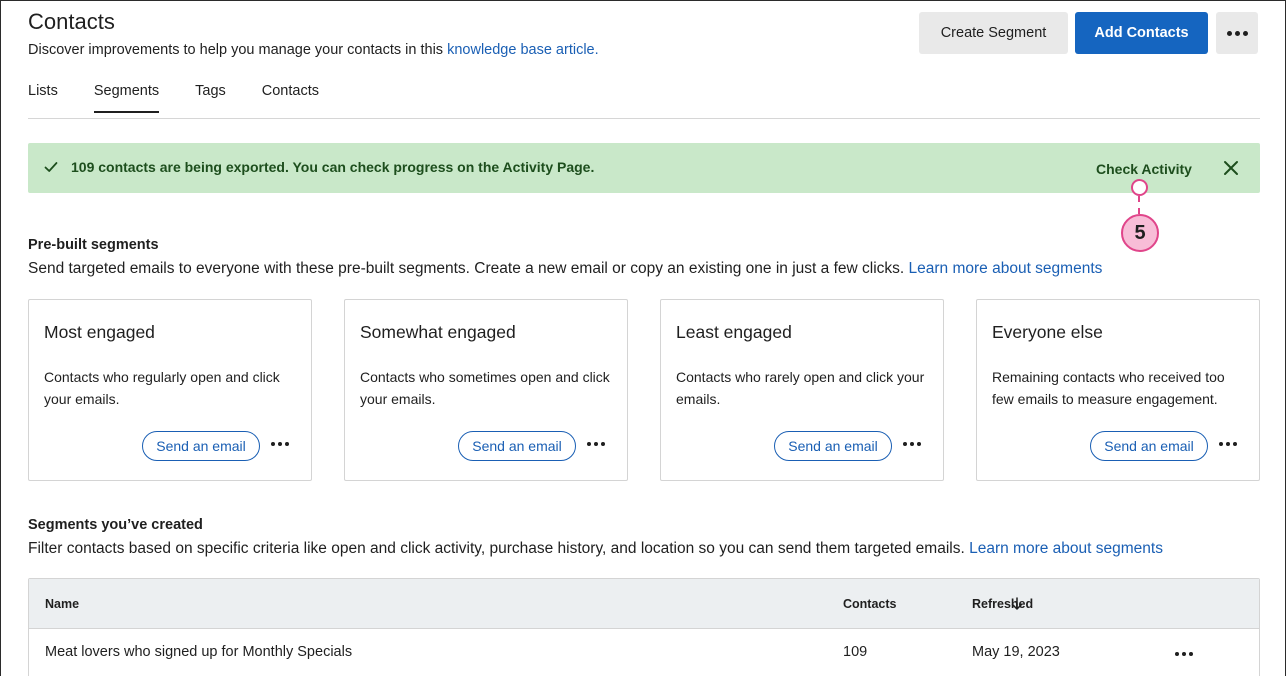  What do you see at coordinates (1139, 187) in the screenshot?
I see `callout-anchor` at bounding box center [1139, 187].